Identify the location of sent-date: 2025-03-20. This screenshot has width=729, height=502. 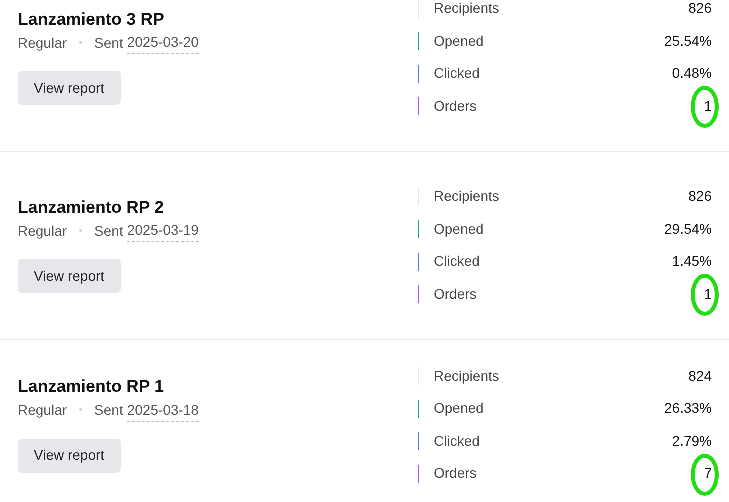
(163, 43).